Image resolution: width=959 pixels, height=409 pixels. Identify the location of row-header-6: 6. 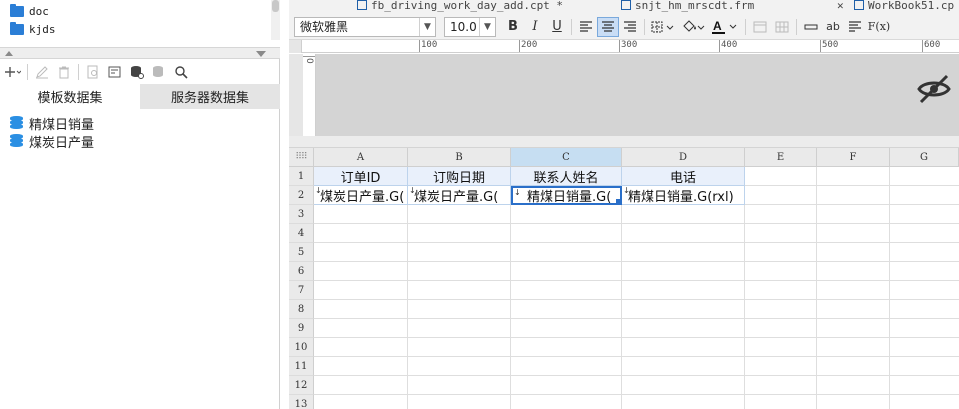
(301, 271).